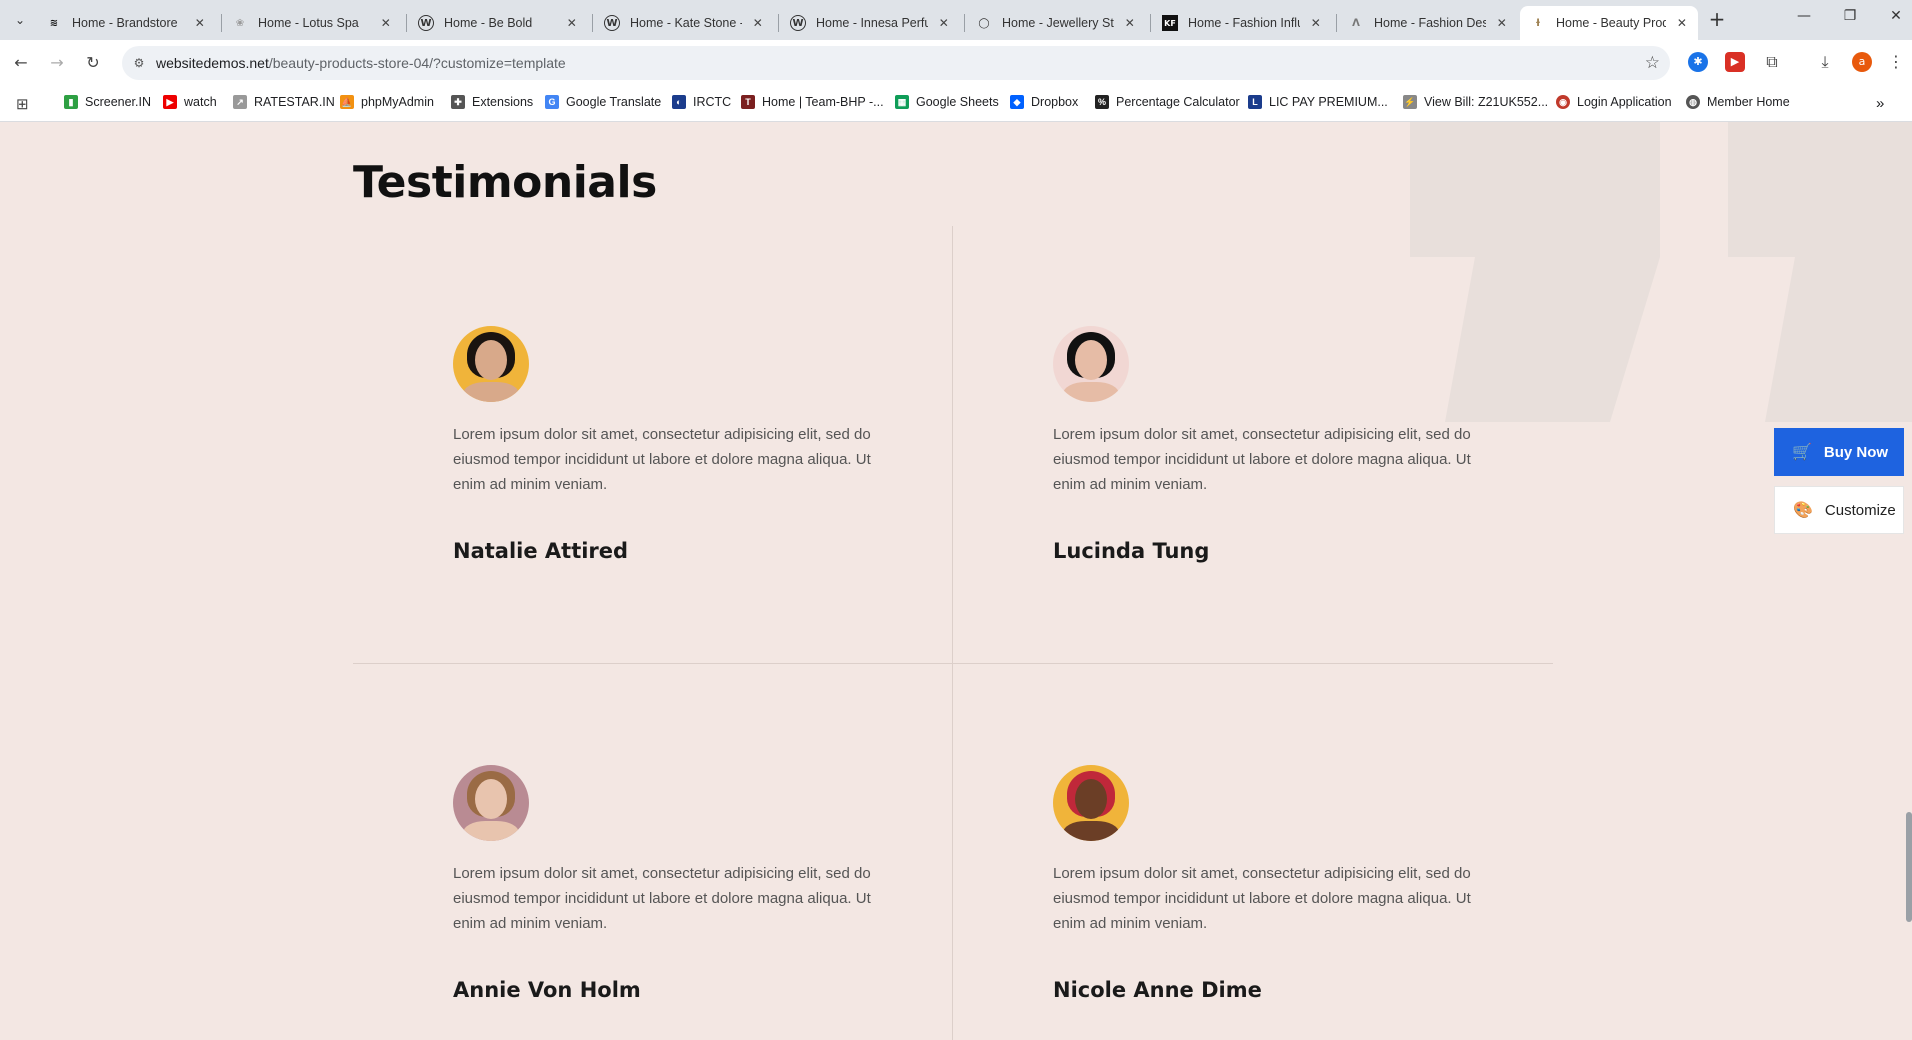 The image size is (1912, 1040). What do you see at coordinates (1896, 16) in the screenshot?
I see `window-close-icon: ✕` at bounding box center [1896, 16].